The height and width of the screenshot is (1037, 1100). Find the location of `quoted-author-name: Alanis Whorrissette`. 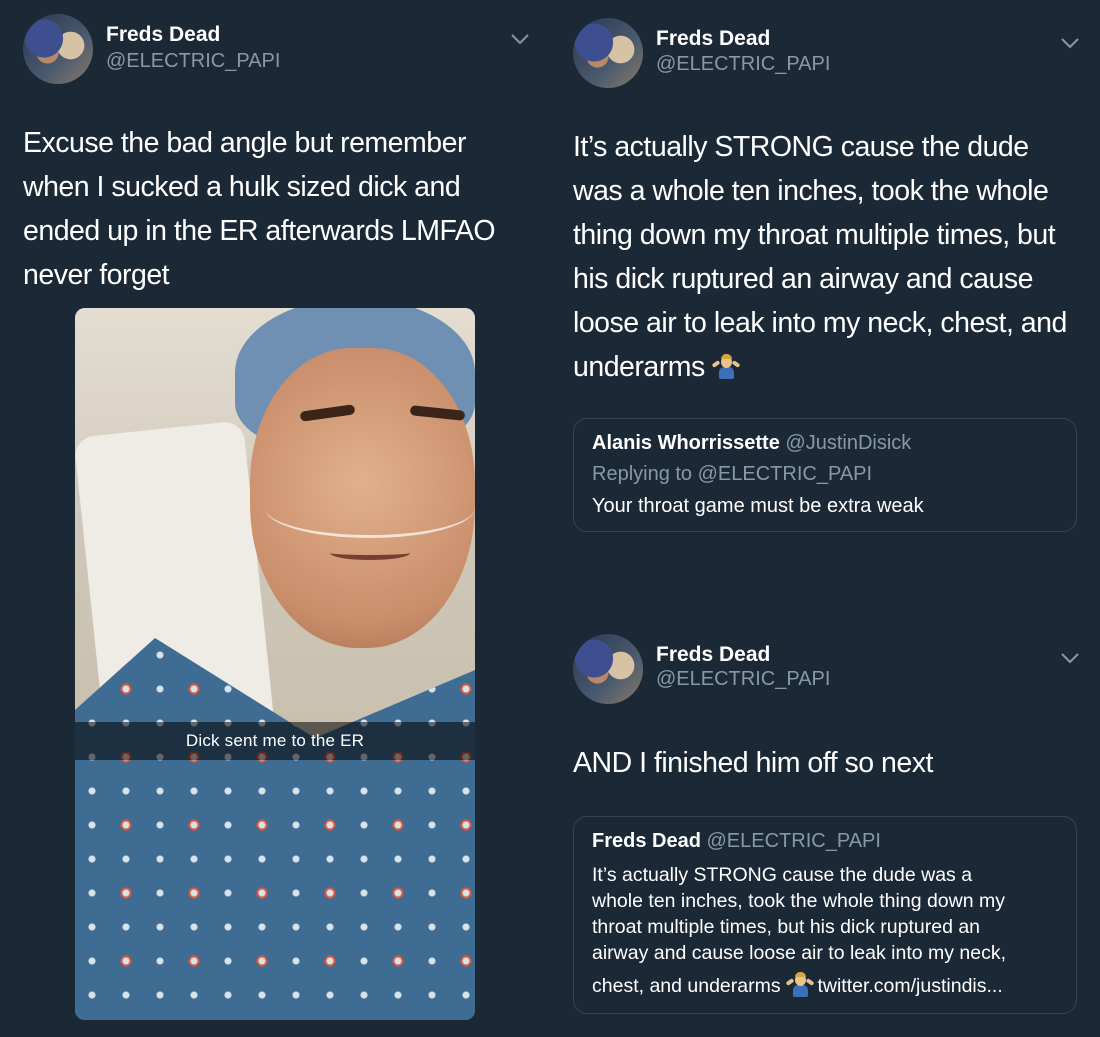

quoted-author-name: Alanis Whorrissette is located at coordinates (686, 443).